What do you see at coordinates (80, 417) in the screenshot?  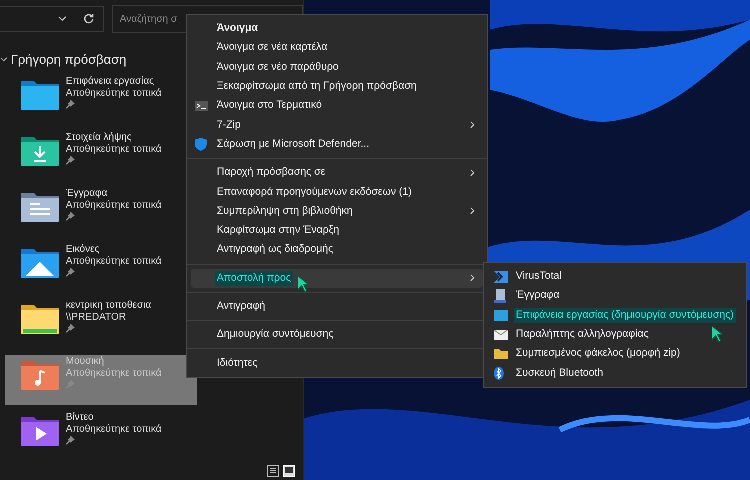 I see `item-name: Βίντεο` at bounding box center [80, 417].